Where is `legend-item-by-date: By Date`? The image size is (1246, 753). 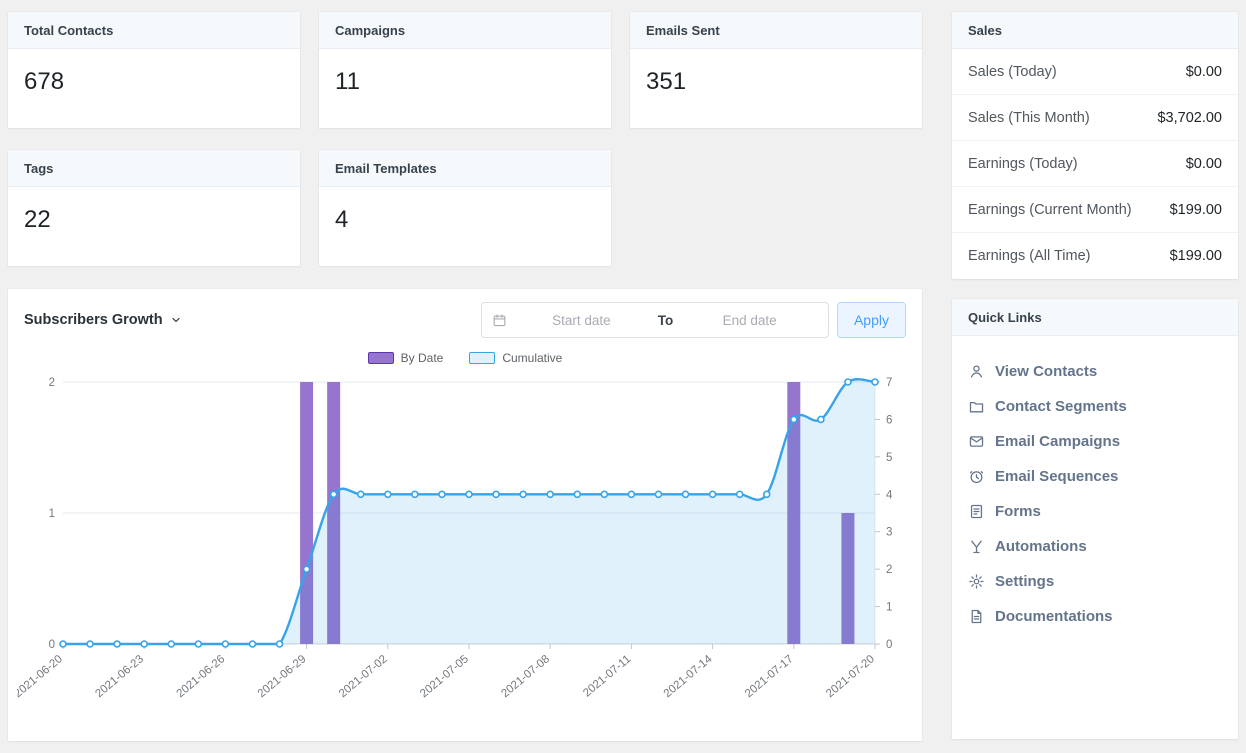
legend-item-by-date: By Date is located at coordinates (405, 358).